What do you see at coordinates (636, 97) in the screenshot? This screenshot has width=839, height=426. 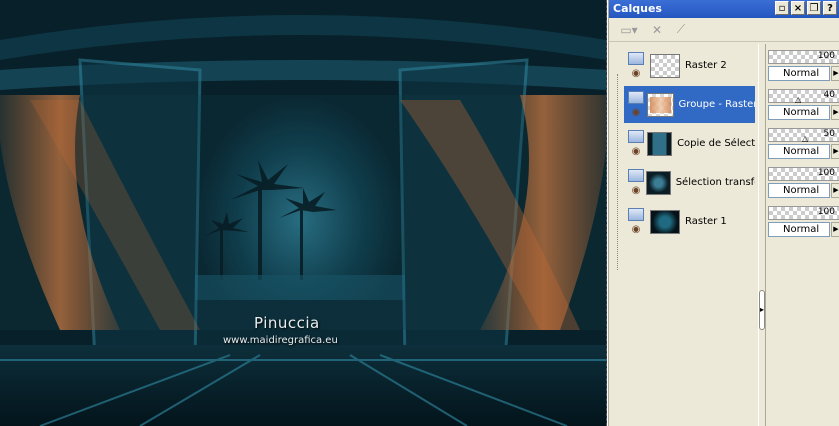 I see `group-layer-icon` at bounding box center [636, 97].